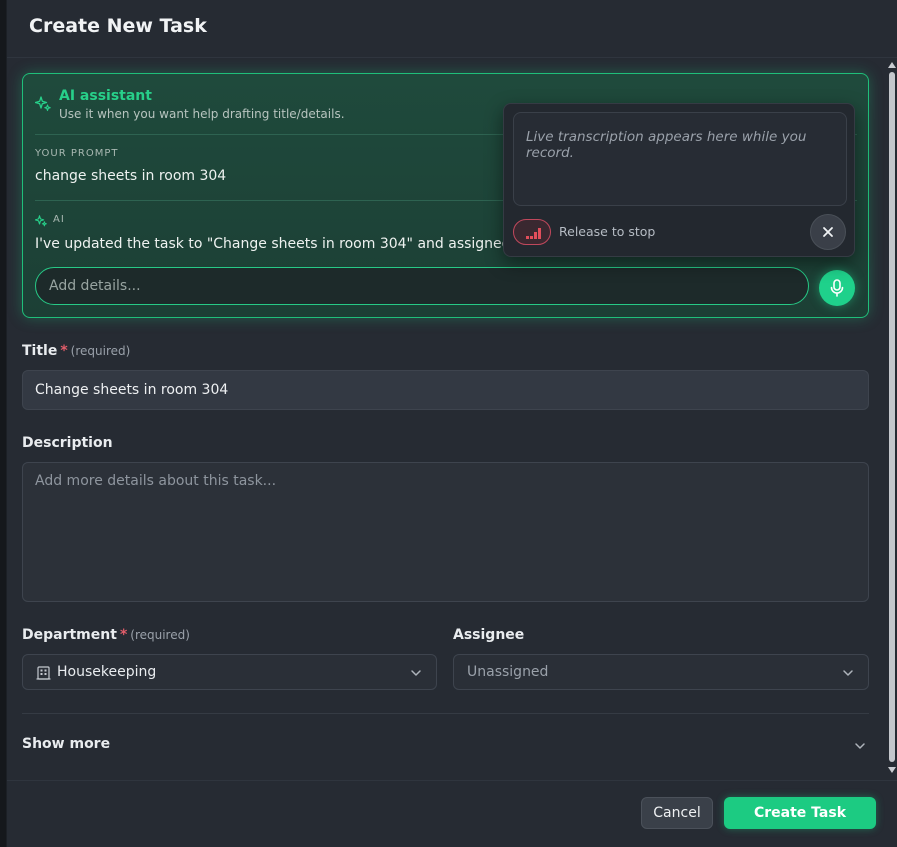  What do you see at coordinates (105, 96) in the screenshot?
I see `ai-assistant-title: AI assistant` at bounding box center [105, 96].